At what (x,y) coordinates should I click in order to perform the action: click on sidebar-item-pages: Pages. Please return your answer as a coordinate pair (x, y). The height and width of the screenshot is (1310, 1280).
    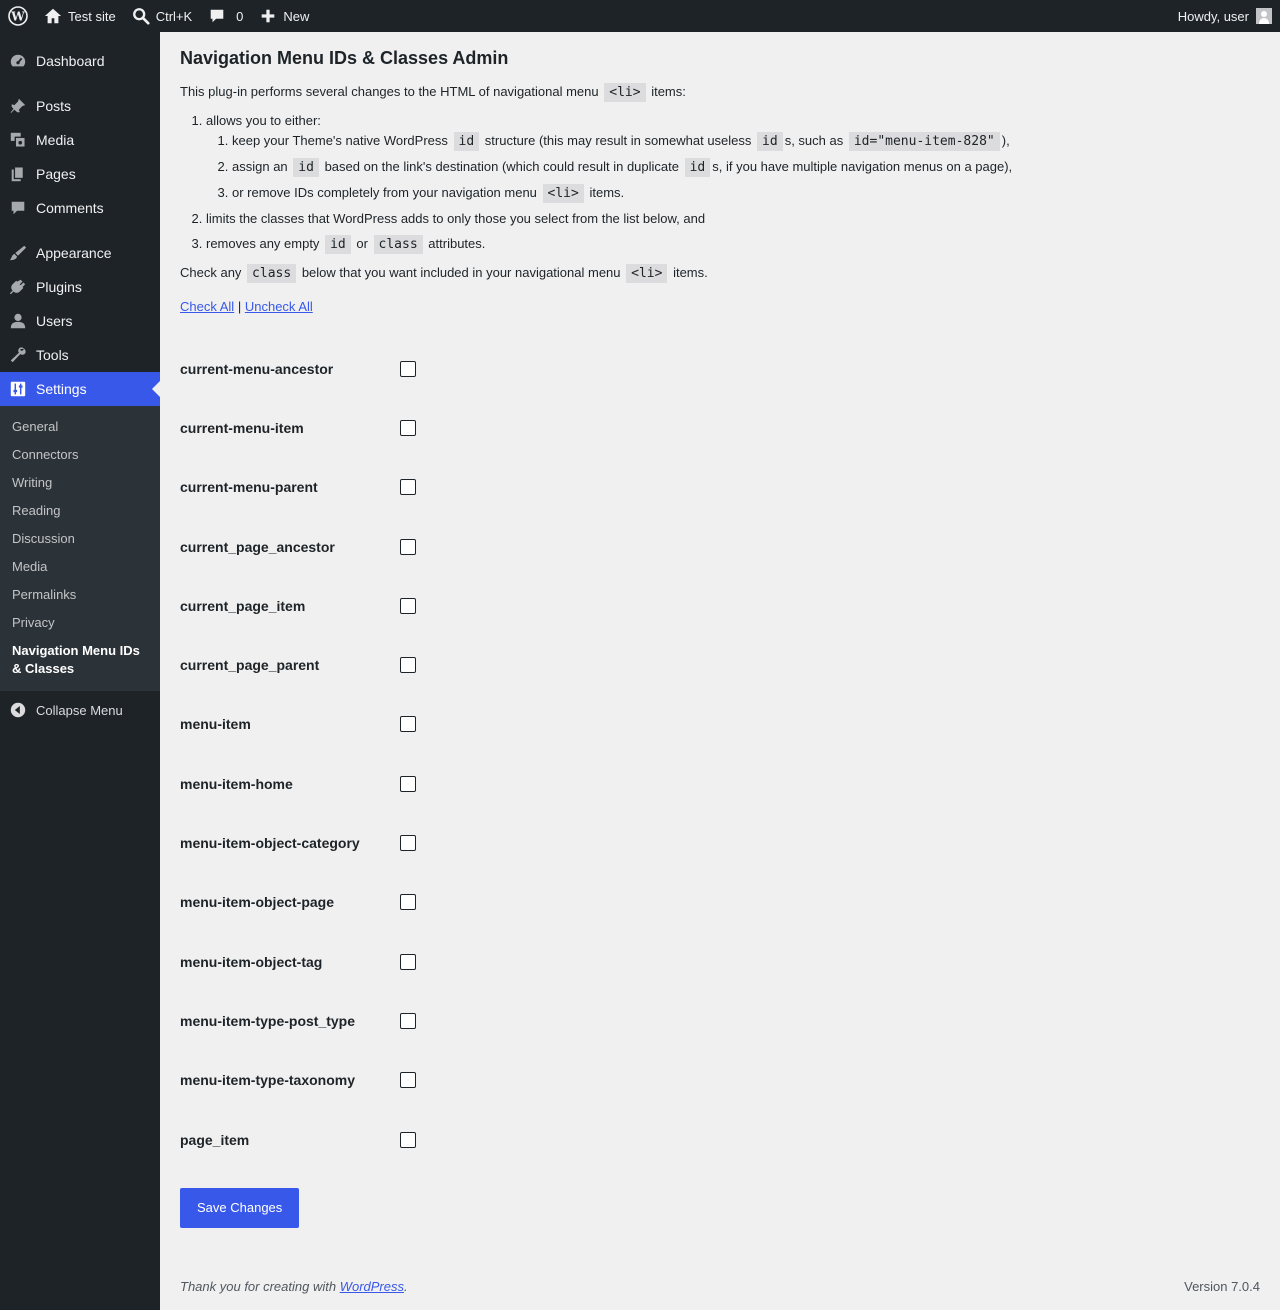
    Looking at the image, I should click on (80, 174).